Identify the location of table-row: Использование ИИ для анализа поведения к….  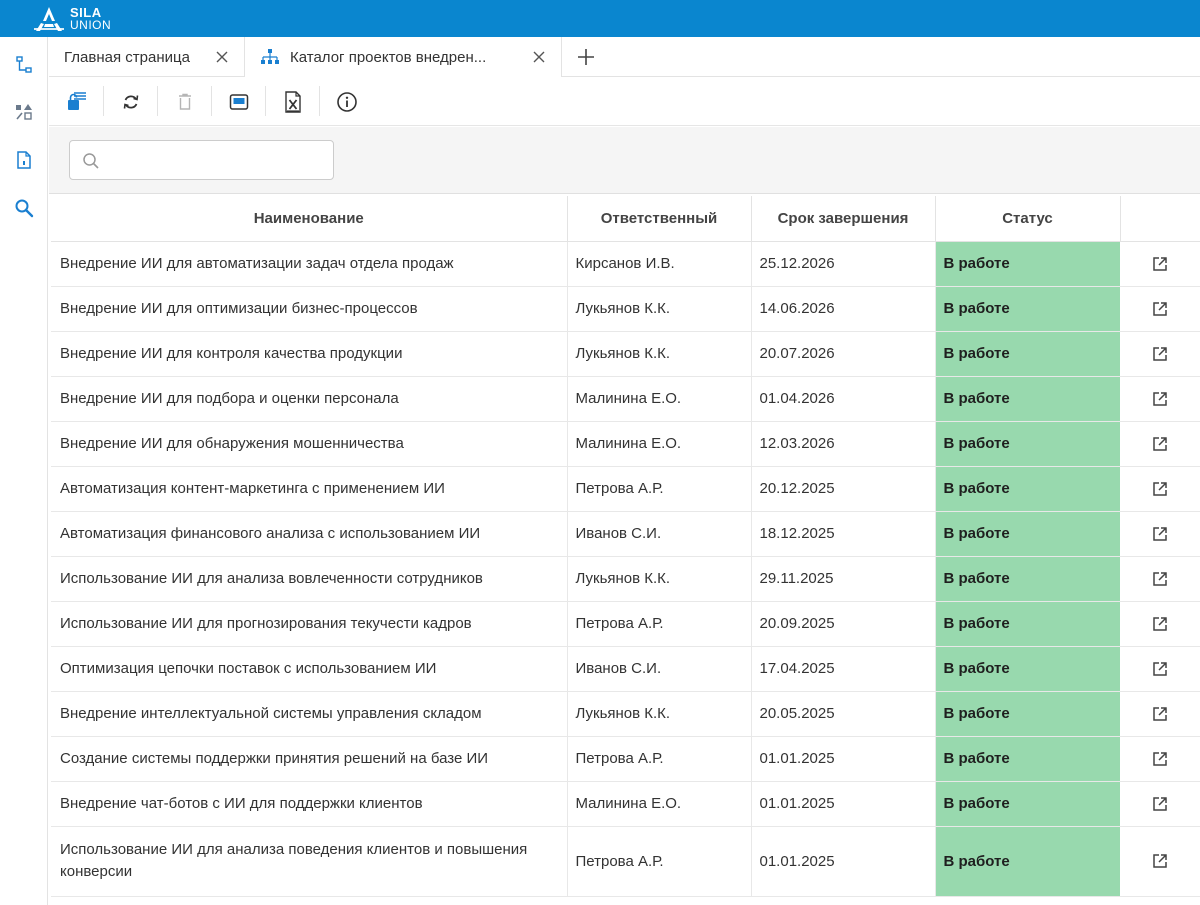
(625, 861).